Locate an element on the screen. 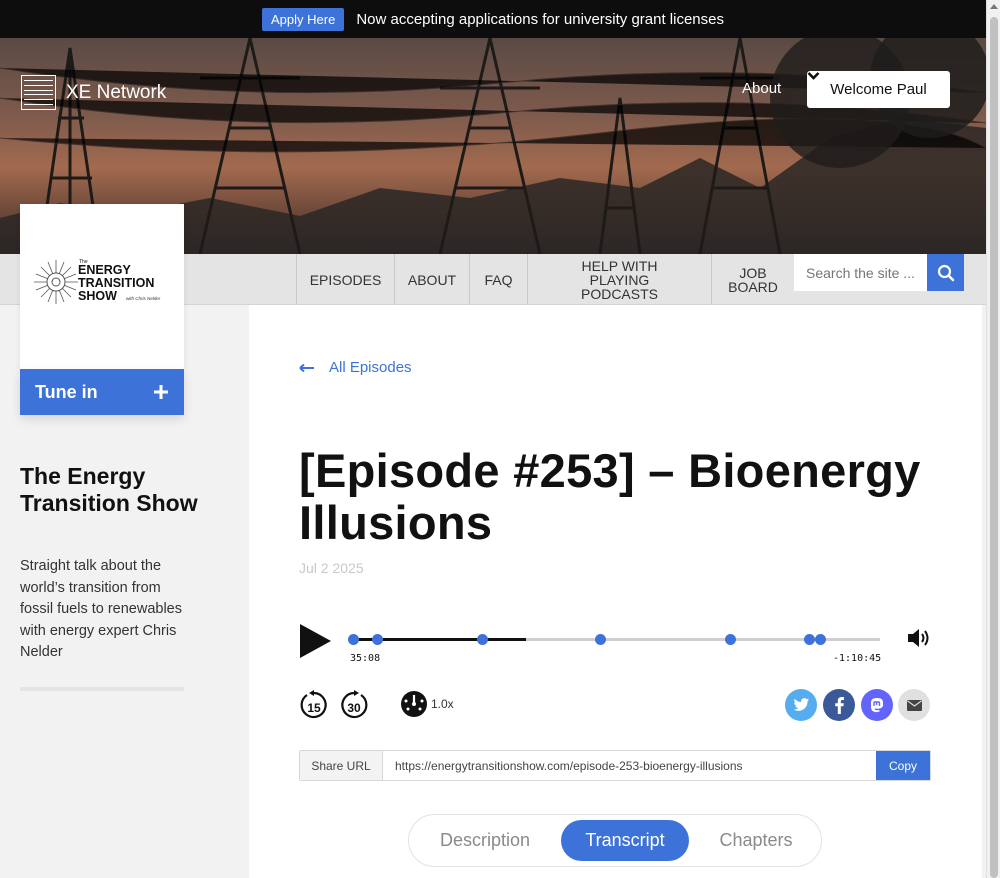  page-scrollbar is located at coordinates (993, 439).